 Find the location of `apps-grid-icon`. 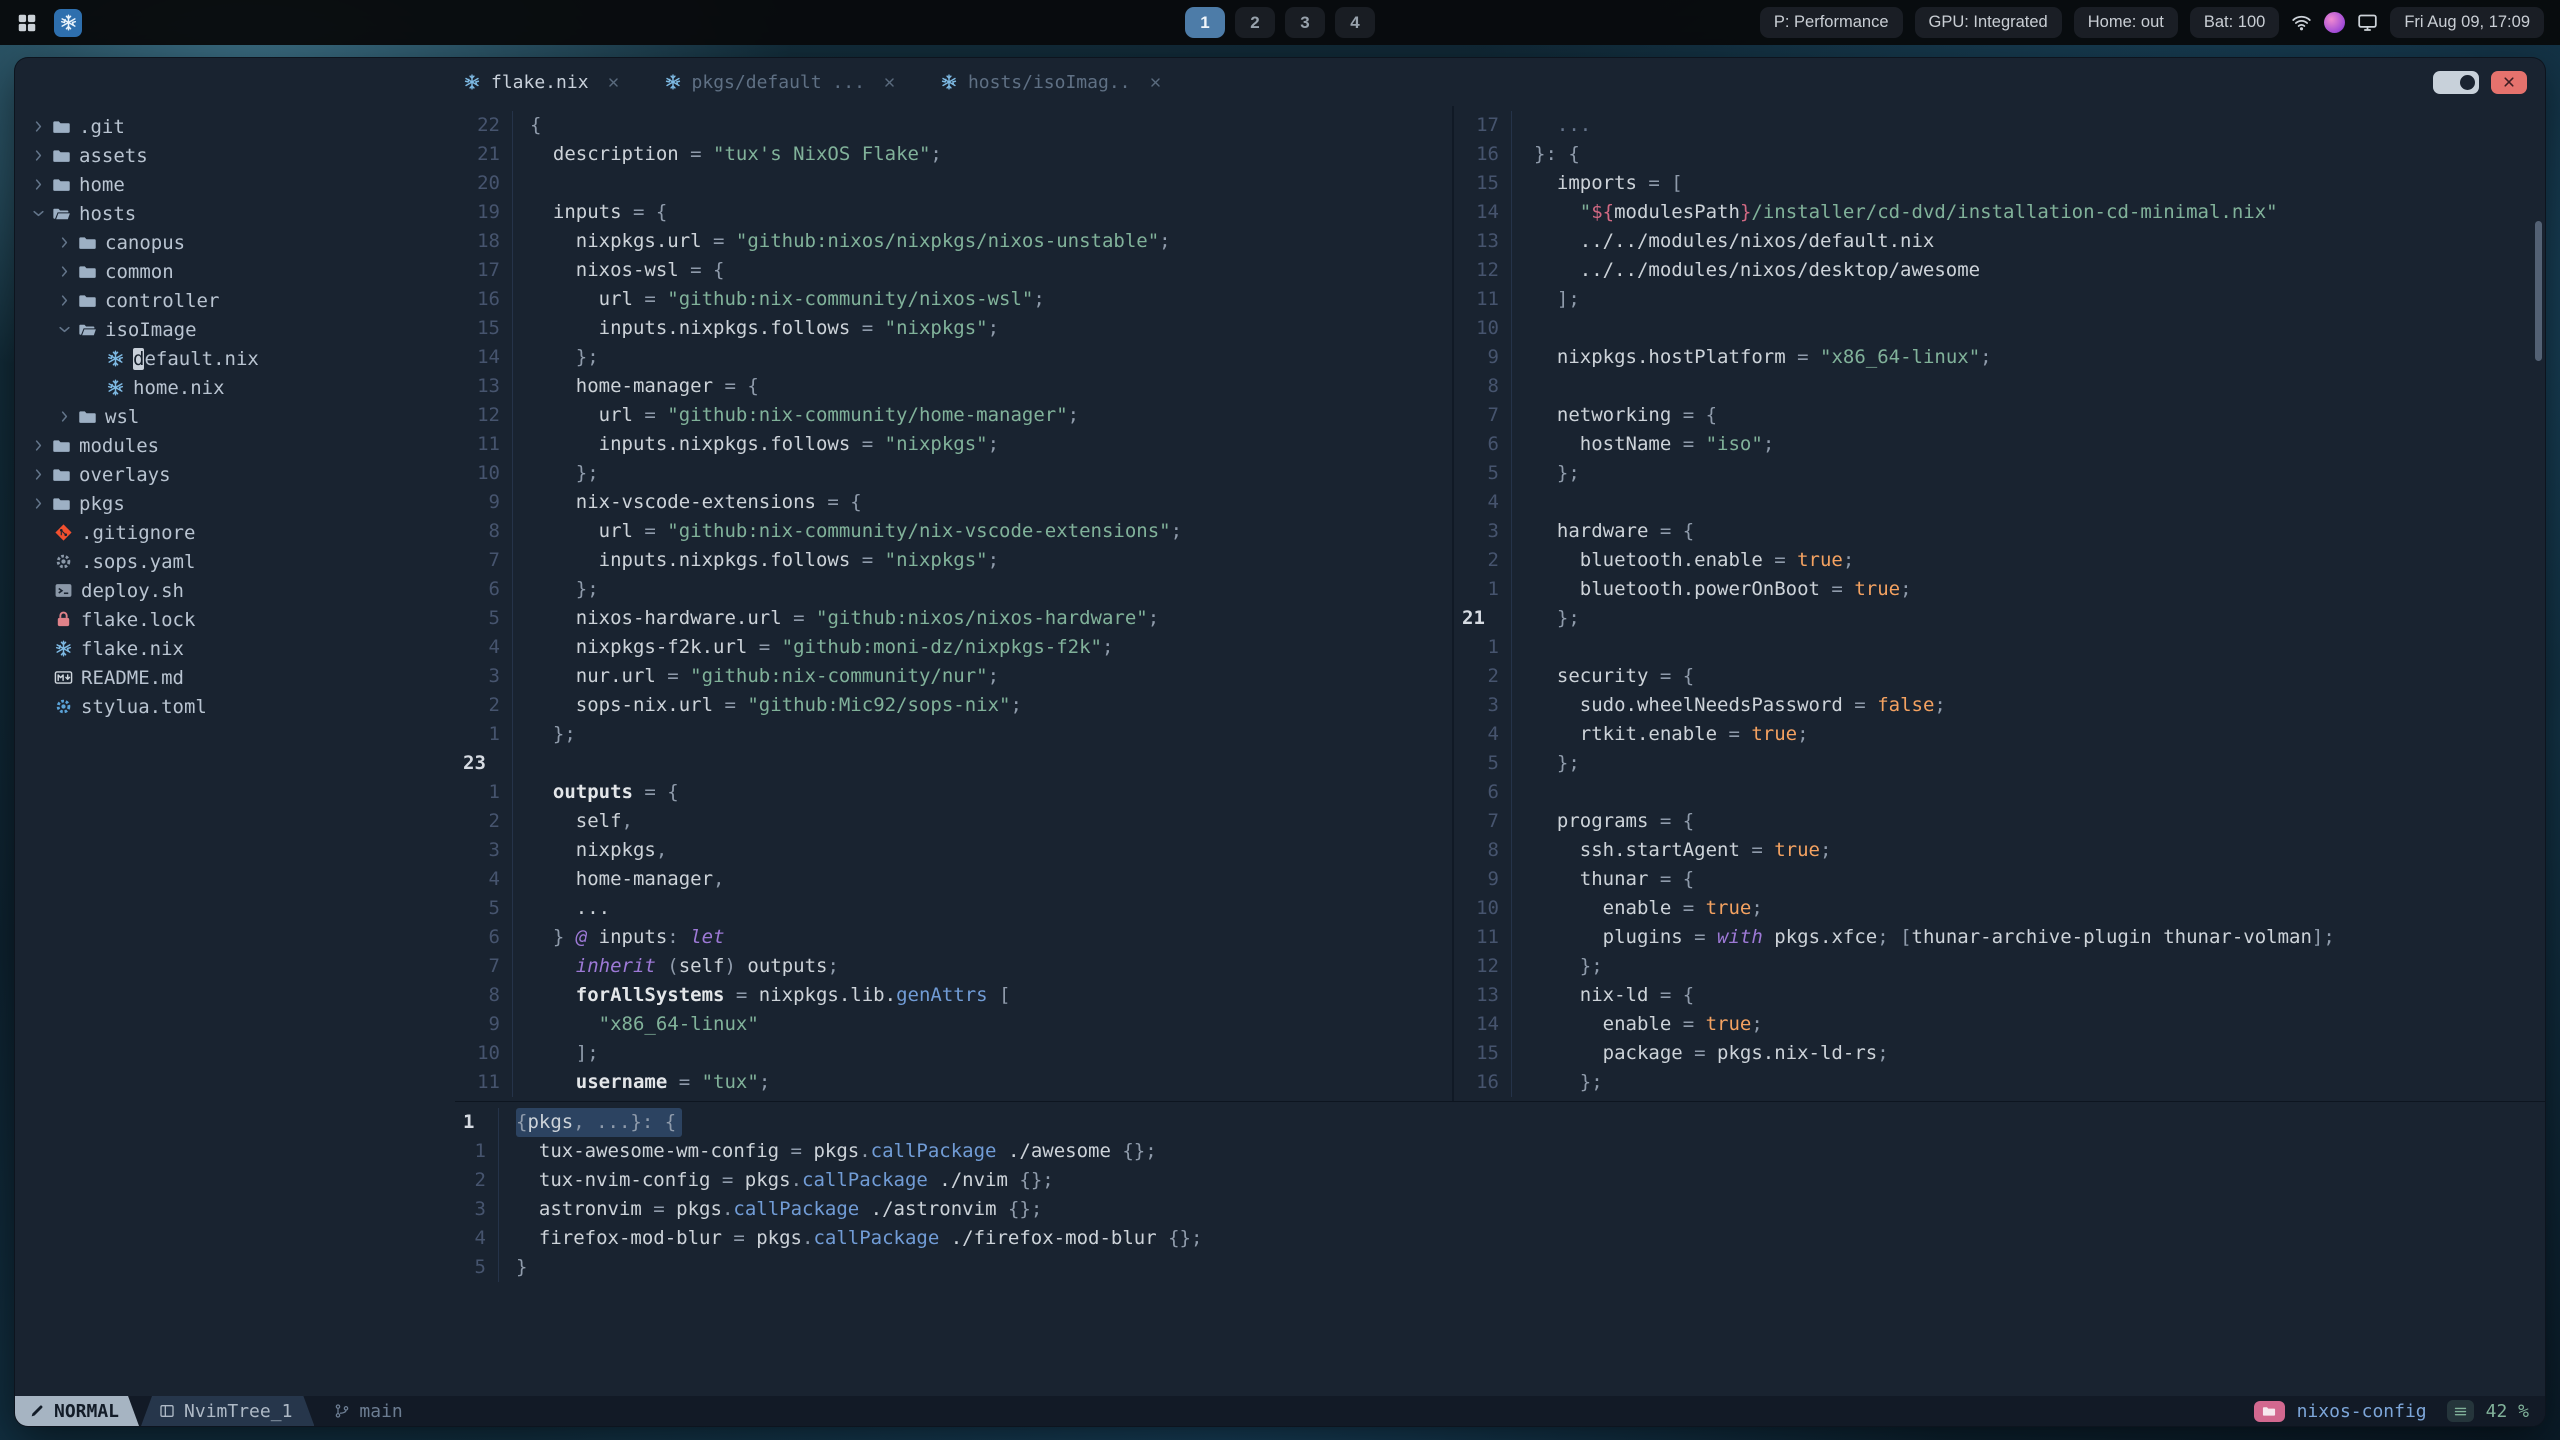

apps-grid-icon is located at coordinates (27, 23).